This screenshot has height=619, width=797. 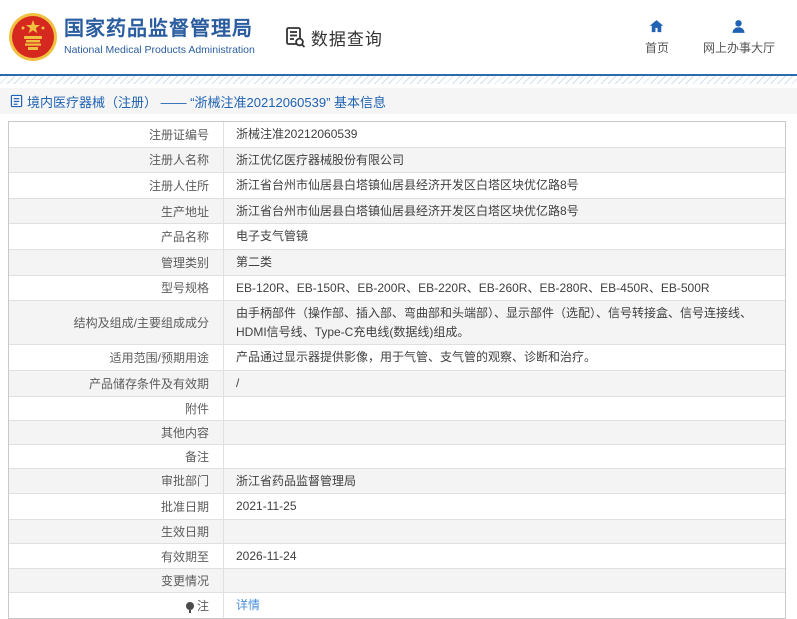 What do you see at coordinates (504, 605) in the screenshot?
I see `row-value: 详情` at bounding box center [504, 605].